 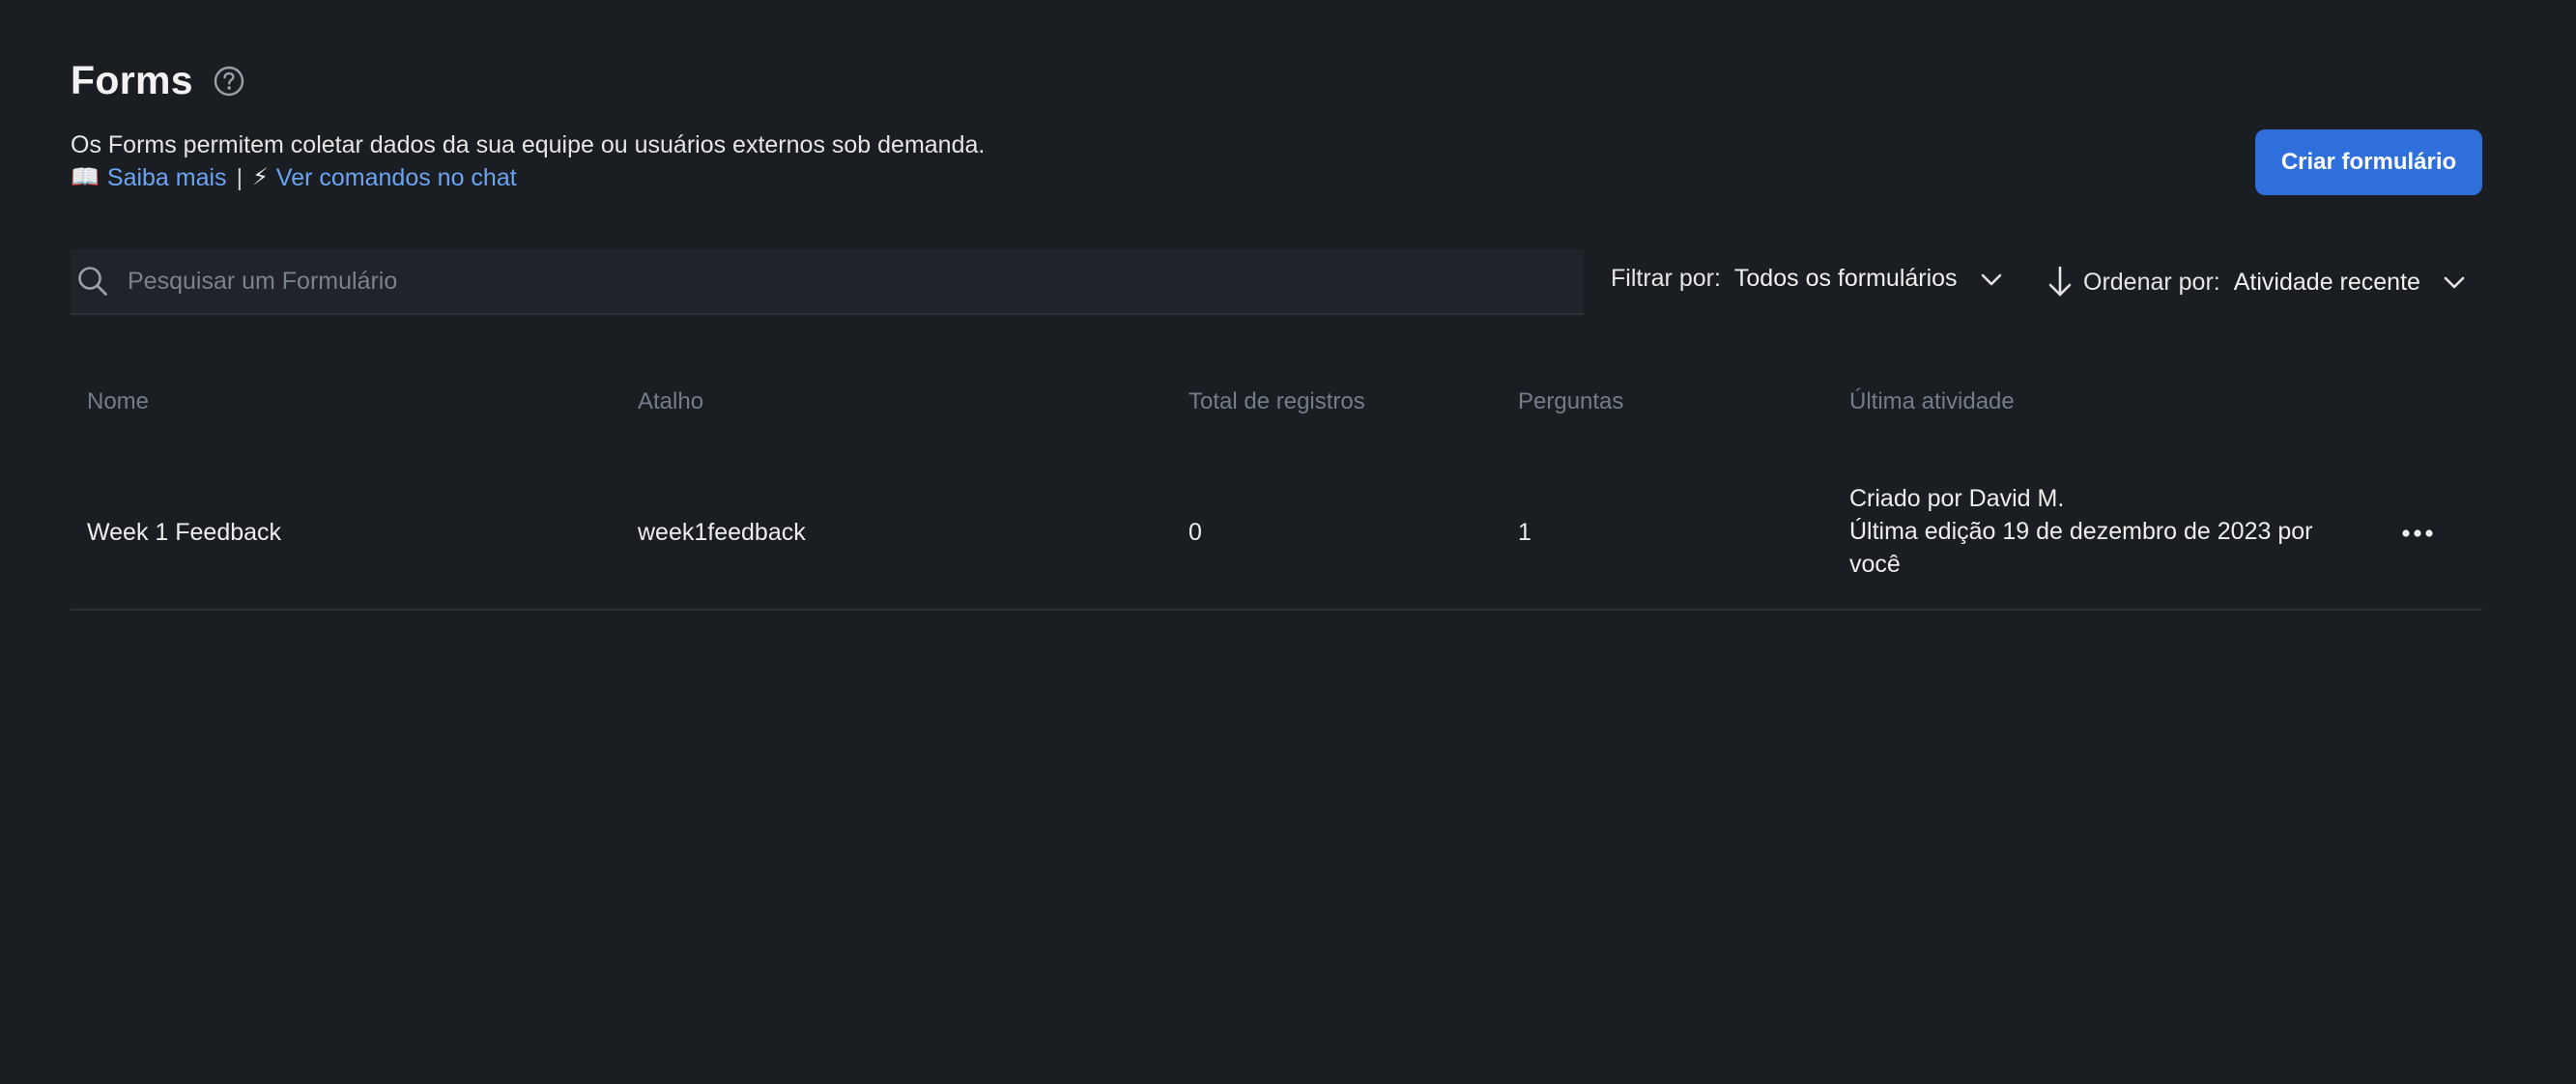 I want to click on title-row: Forms, so click(x=158, y=80).